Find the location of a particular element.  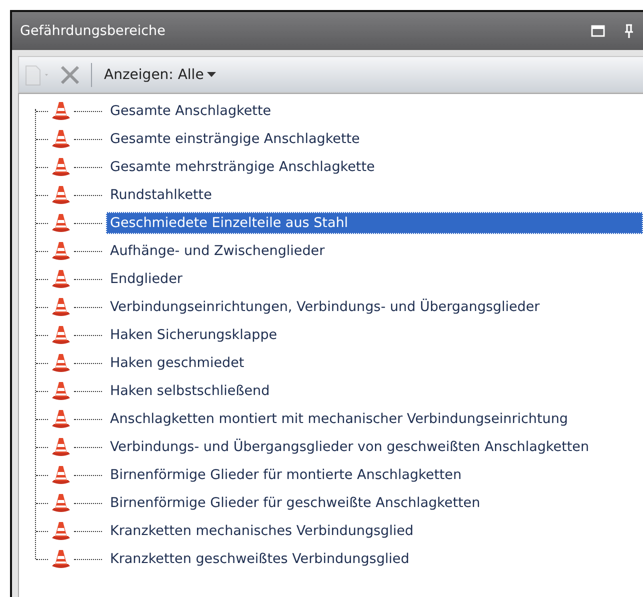

caret-icon is located at coordinates (211, 75).